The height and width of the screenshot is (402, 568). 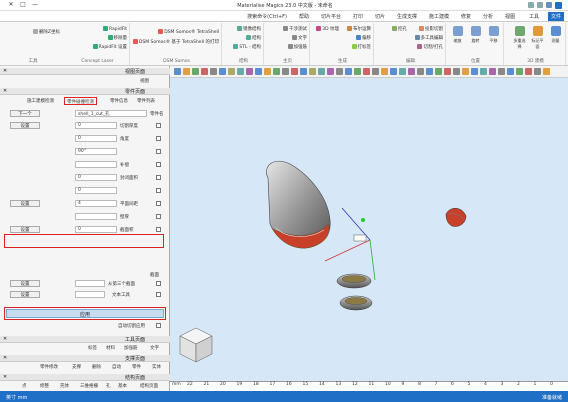 I want to click on part-name-field: shell_1_cut_孔, so click(x=111, y=113).